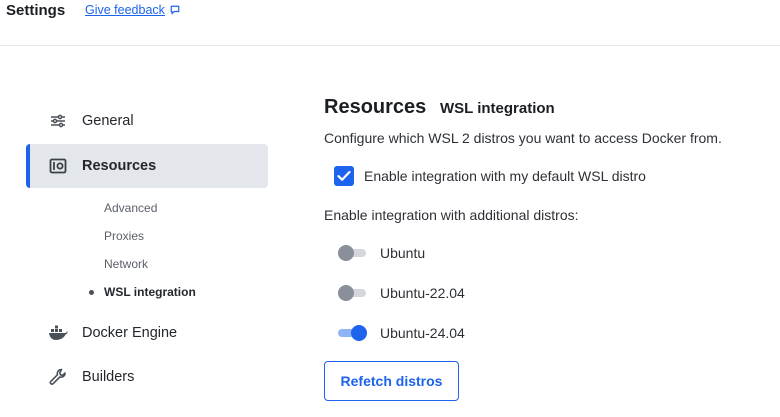  Describe the element at coordinates (126, 264) in the screenshot. I see `sidebar-subitem-network: Network` at that location.